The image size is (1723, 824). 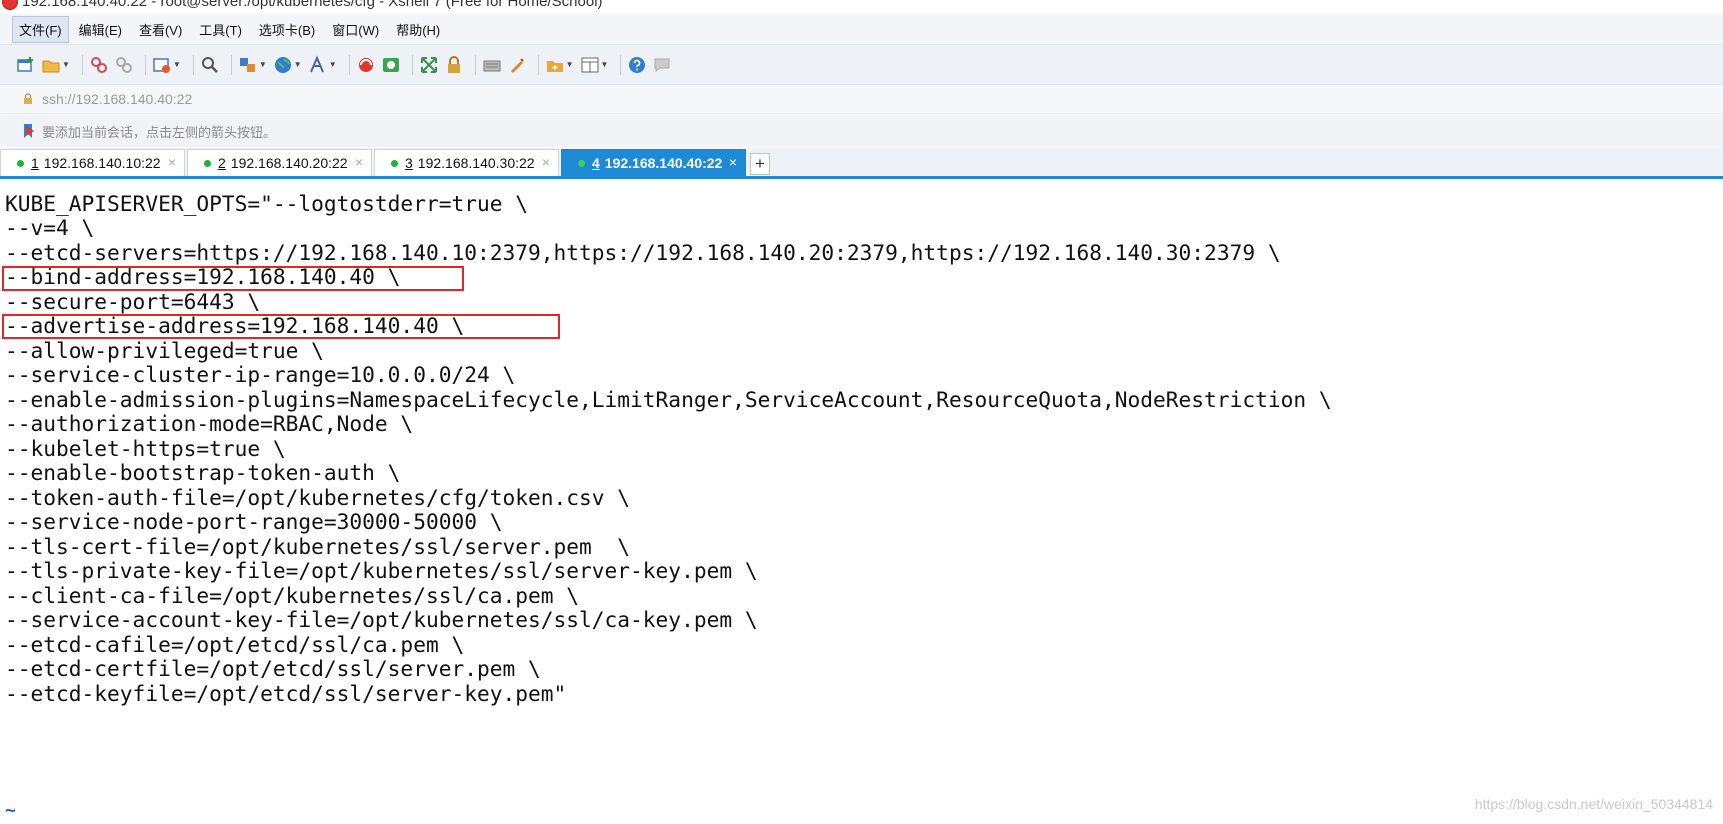 I want to click on session-dropdown-icon: ▼, so click(x=177, y=64).